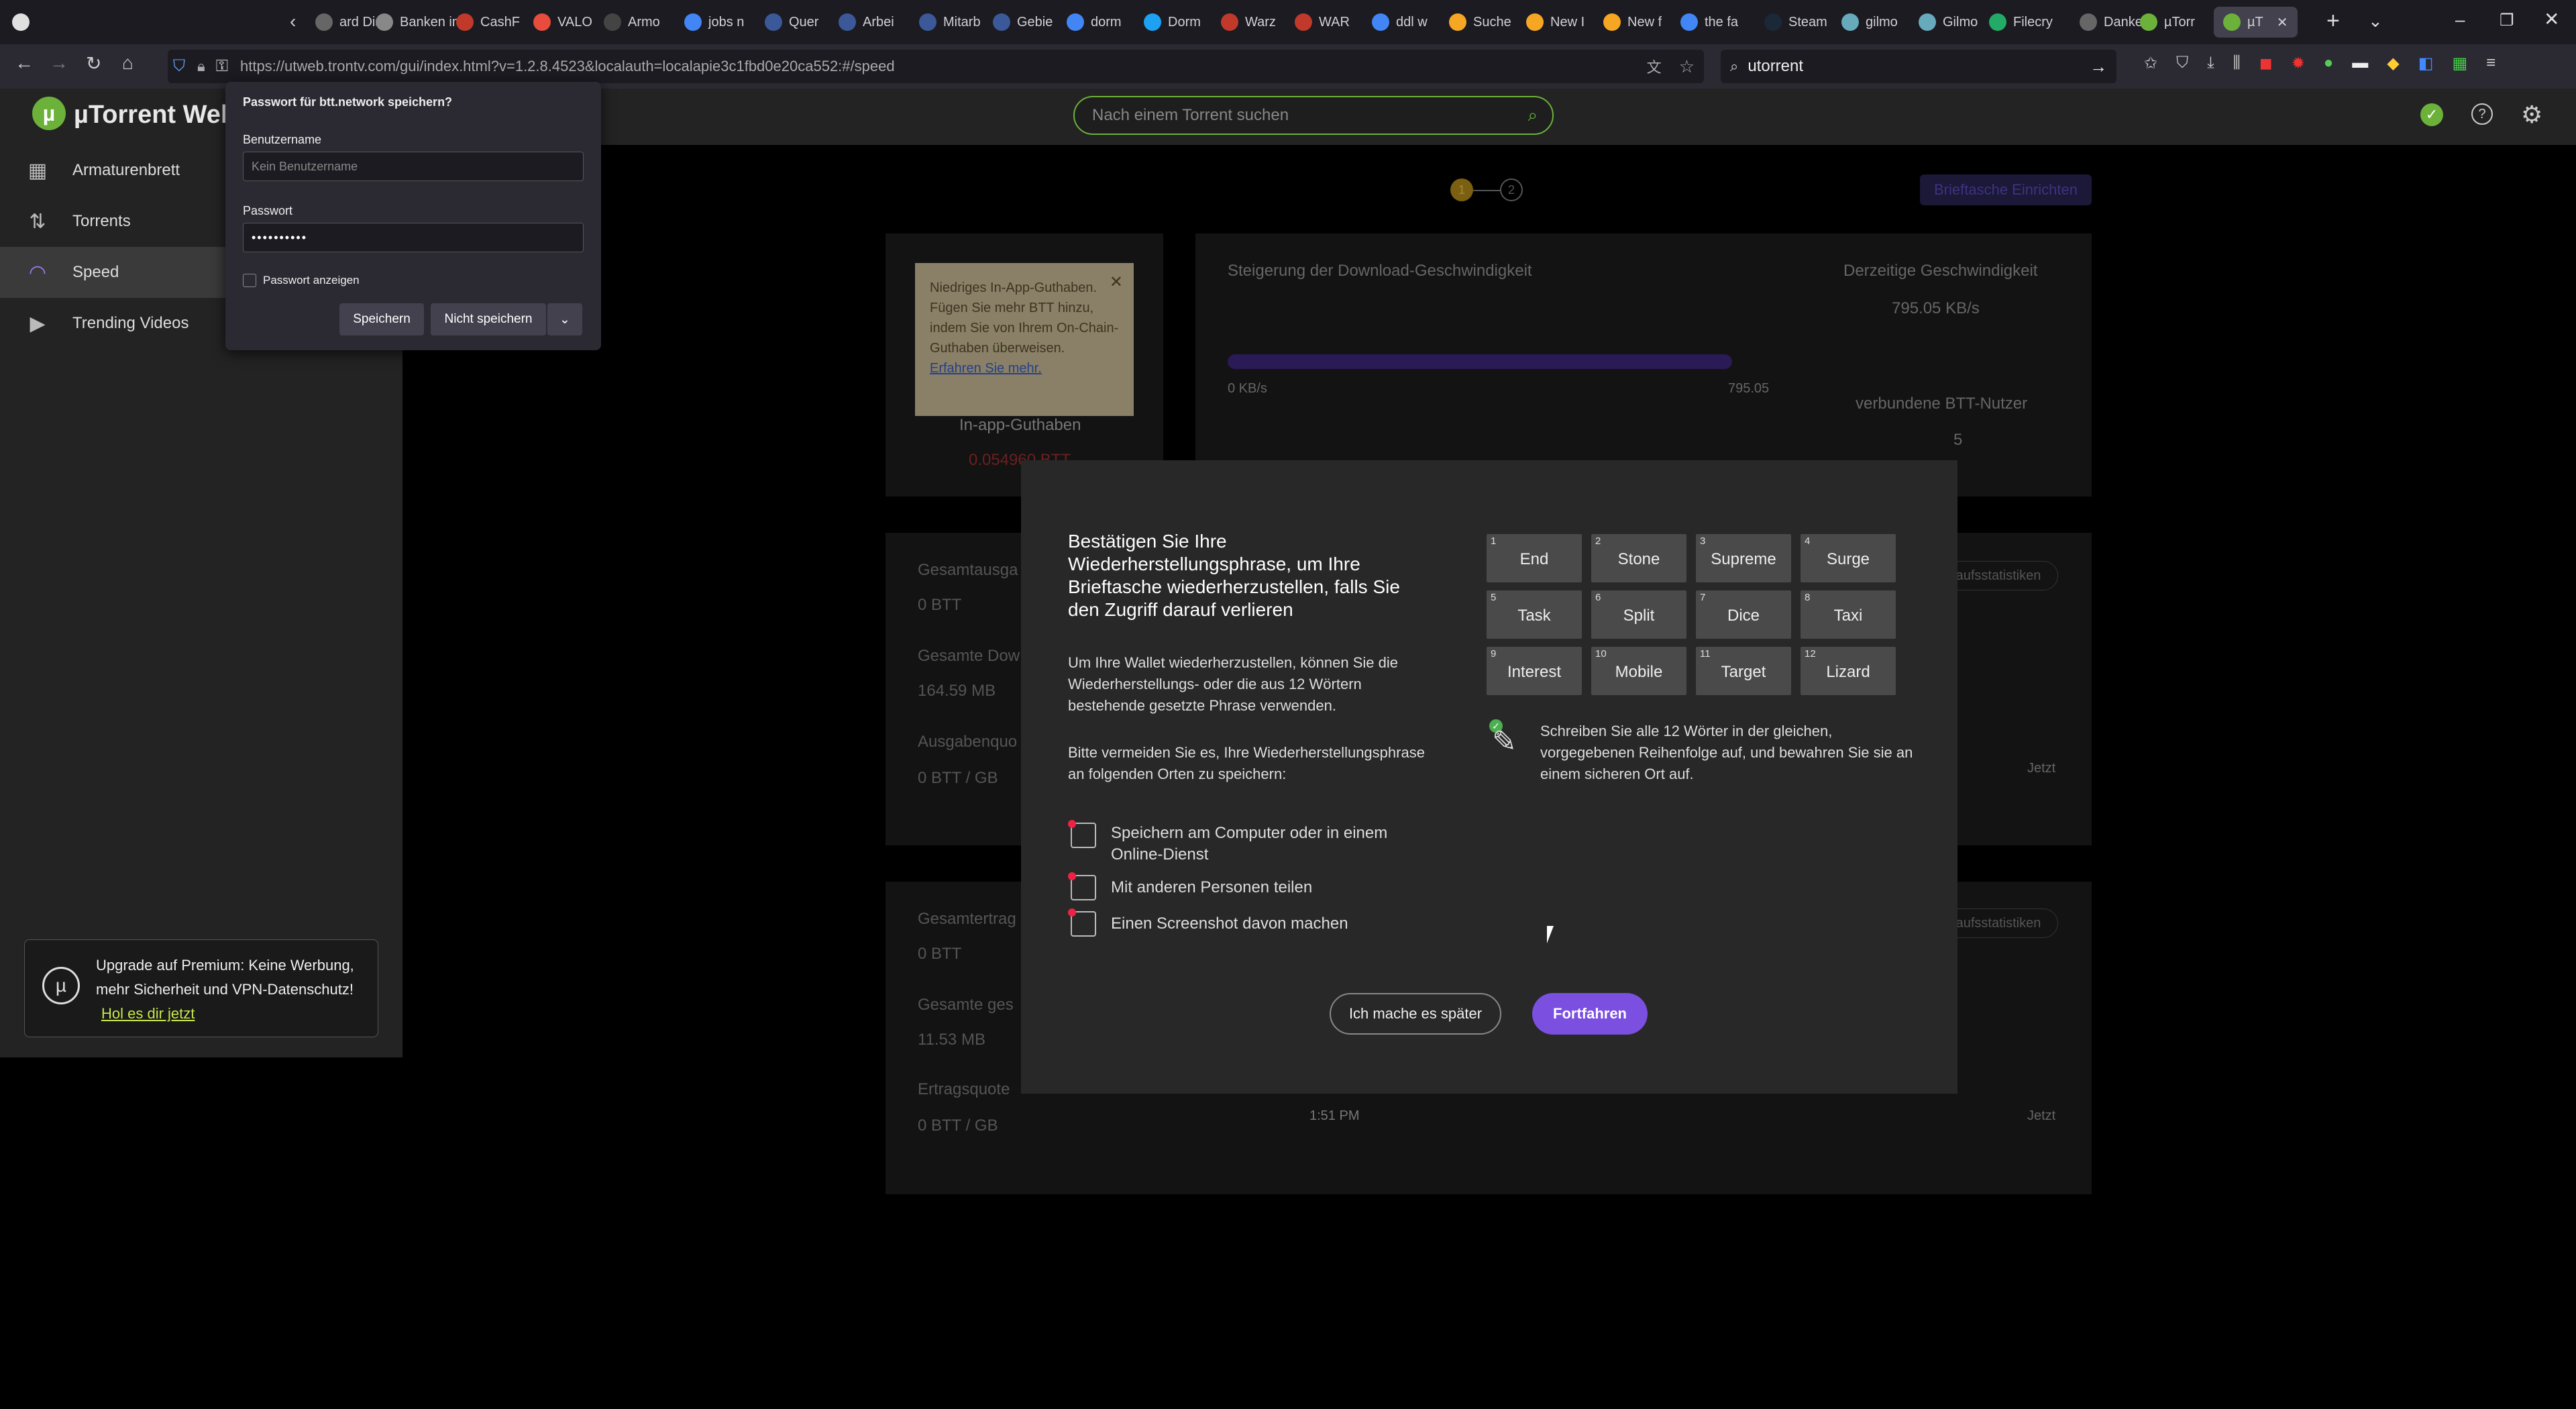  Describe the element at coordinates (348, 102) in the screenshot. I see `popup-title: Passwort für btt.network speichern?` at that location.